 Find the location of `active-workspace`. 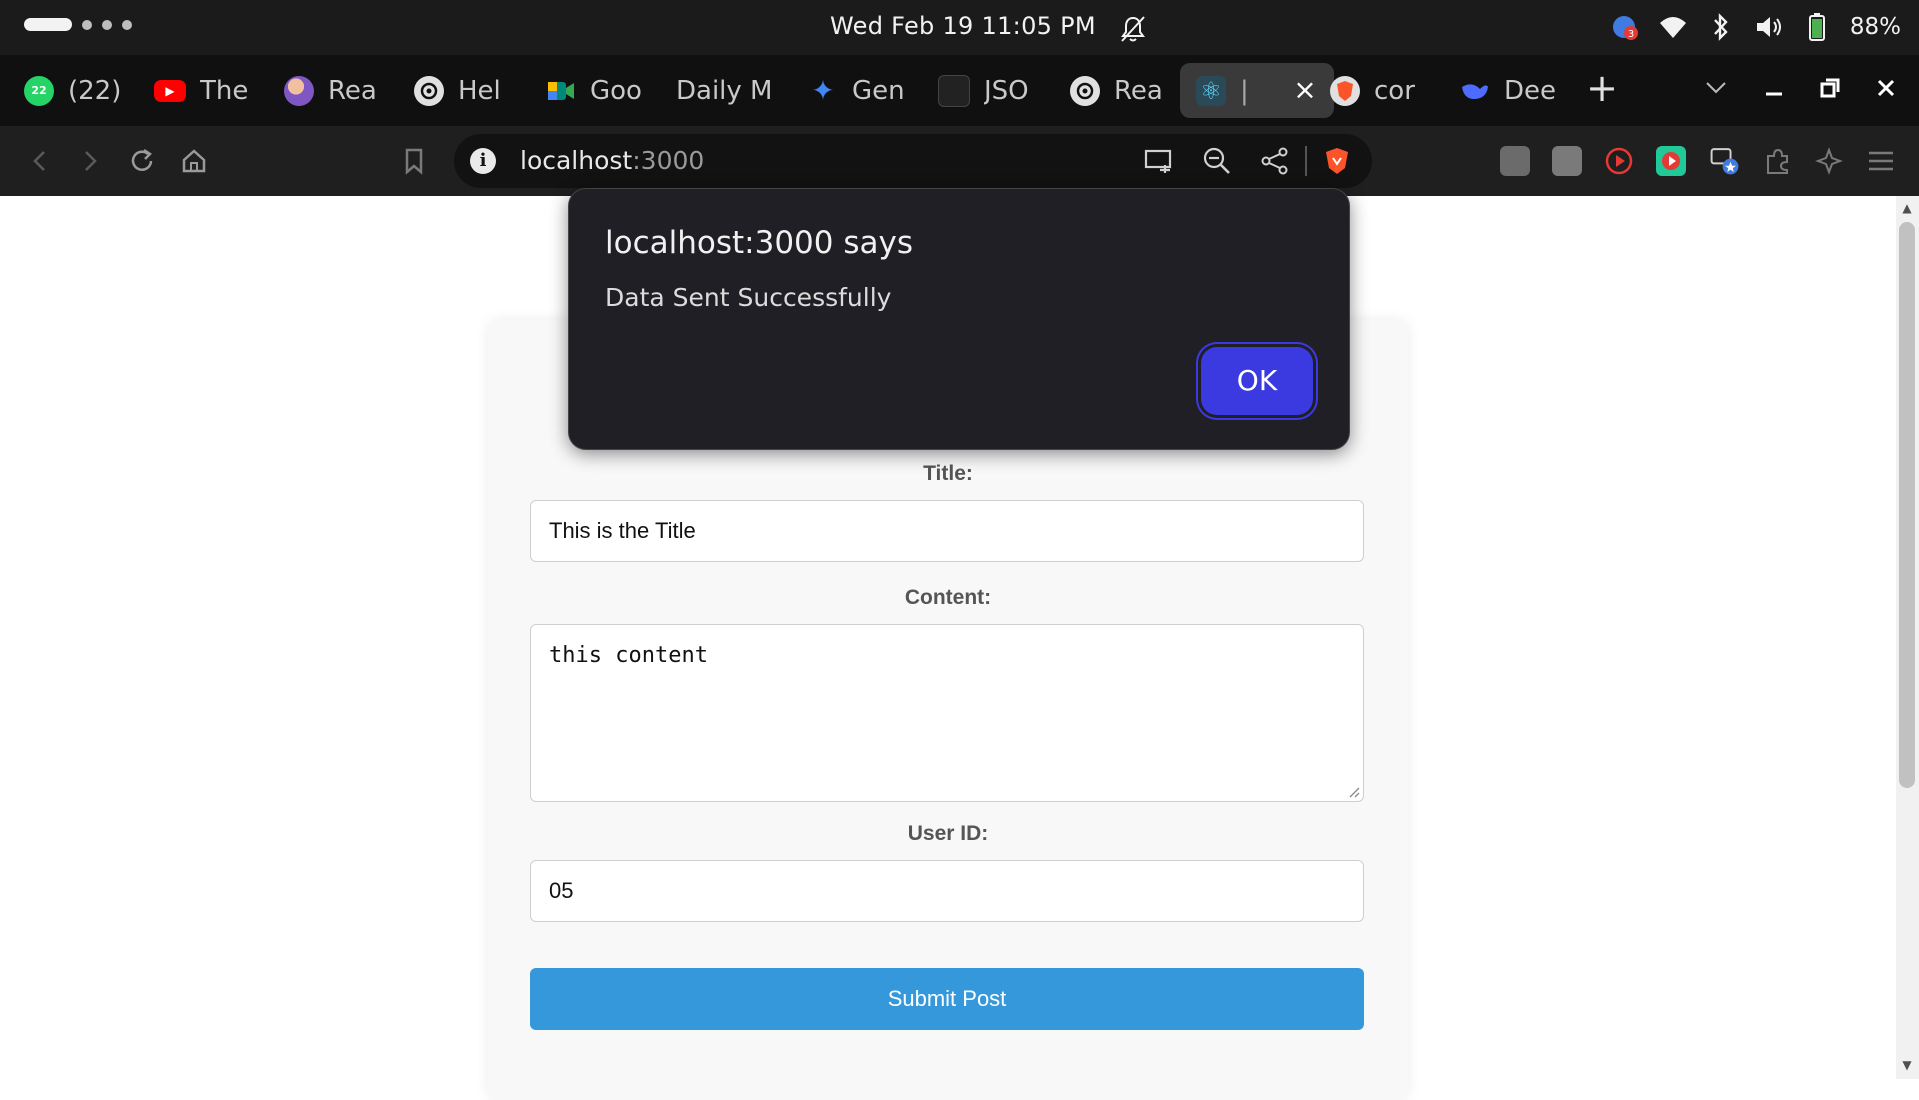

active-workspace is located at coordinates (48, 24).